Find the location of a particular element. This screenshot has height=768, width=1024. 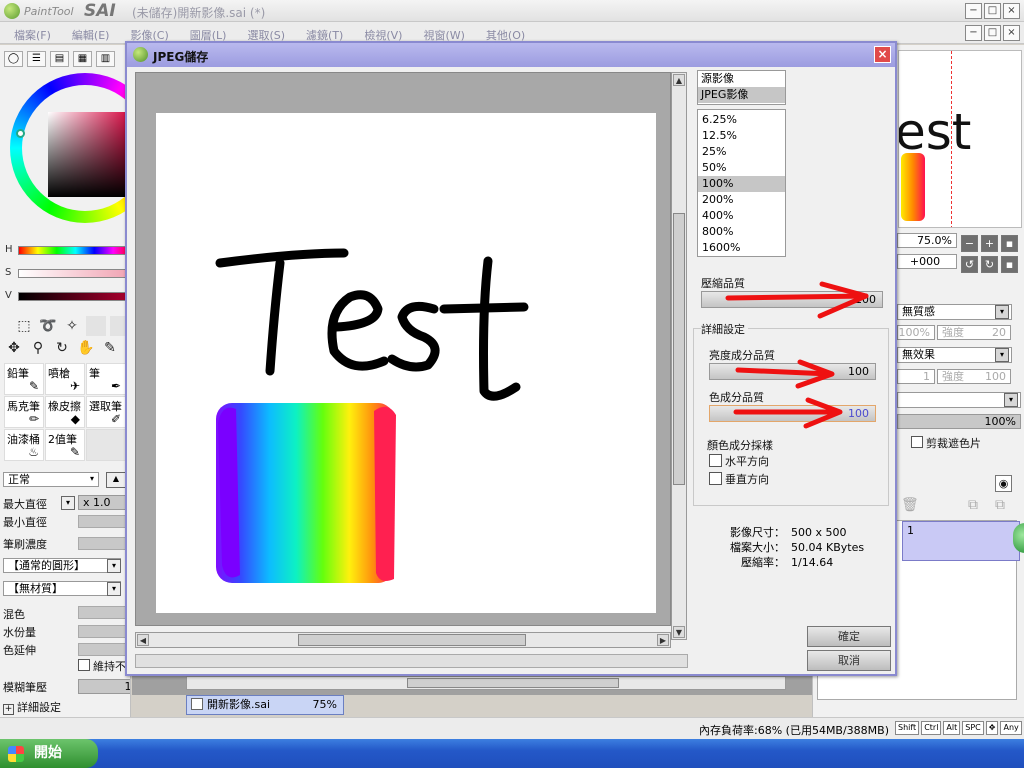

brush-select-pen: 選取筆 ✐ is located at coordinates (106, 412).